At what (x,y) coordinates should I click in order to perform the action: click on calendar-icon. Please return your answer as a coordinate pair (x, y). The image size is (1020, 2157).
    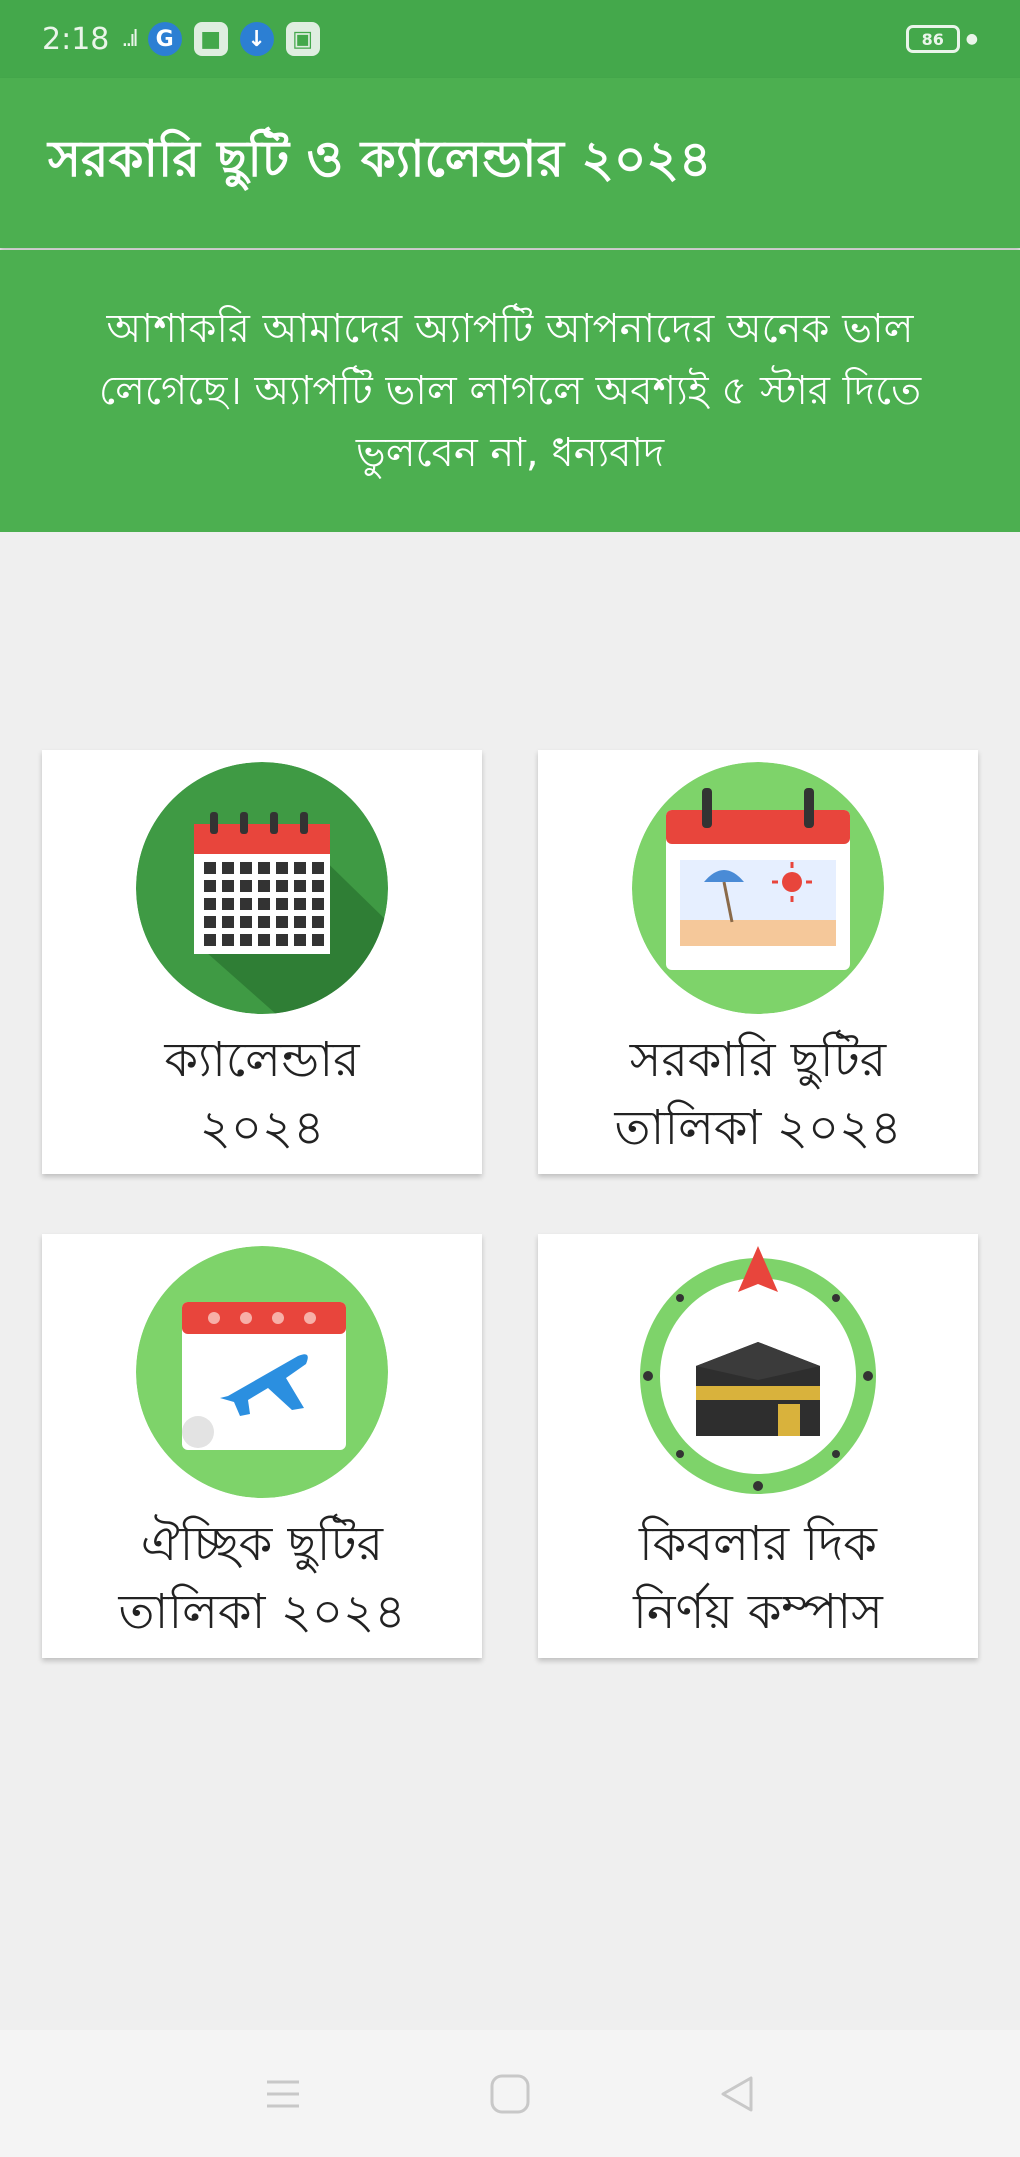
    Looking at the image, I should click on (262, 888).